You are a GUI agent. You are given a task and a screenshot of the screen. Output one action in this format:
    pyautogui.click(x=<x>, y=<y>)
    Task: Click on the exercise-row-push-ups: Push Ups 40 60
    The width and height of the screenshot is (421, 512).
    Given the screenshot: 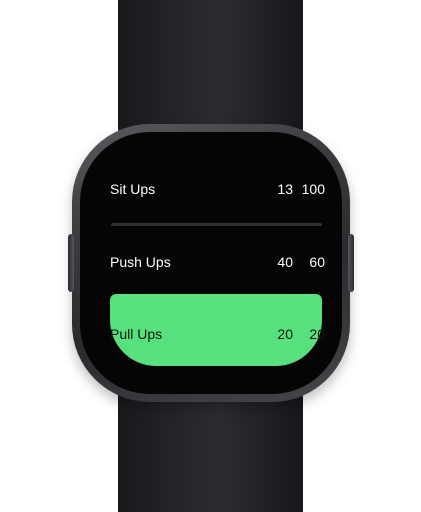 What is the action you would take?
    pyautogui.click(x=217, y=262)
    